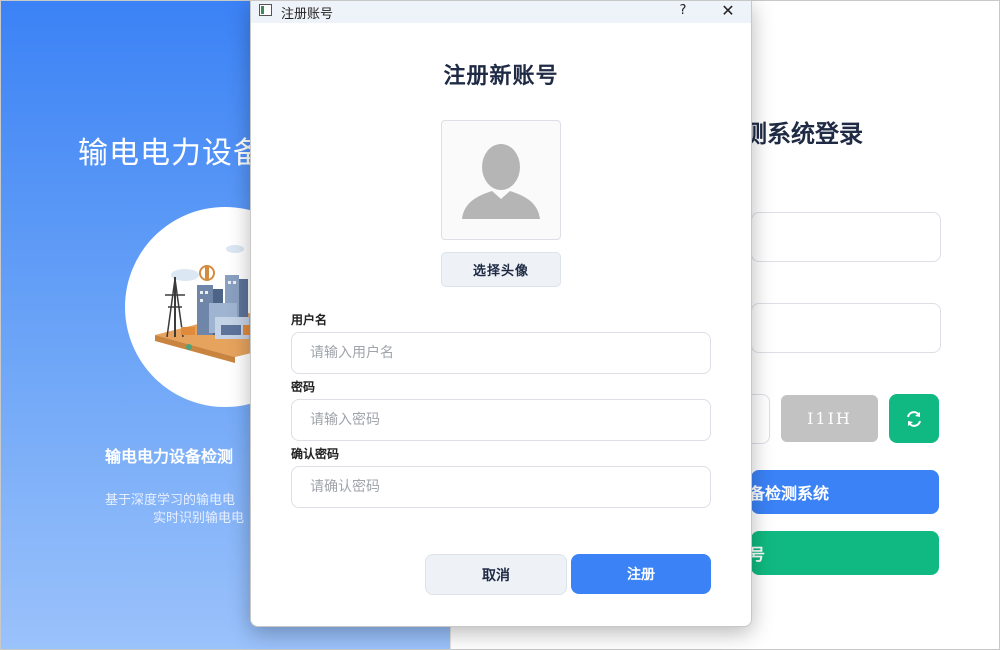 This screenshot has height=650, width=1000. Describe the element at coordinates (501, 269) in the screenshot. I see `choose-avatar-button: 选择头像` at that location.